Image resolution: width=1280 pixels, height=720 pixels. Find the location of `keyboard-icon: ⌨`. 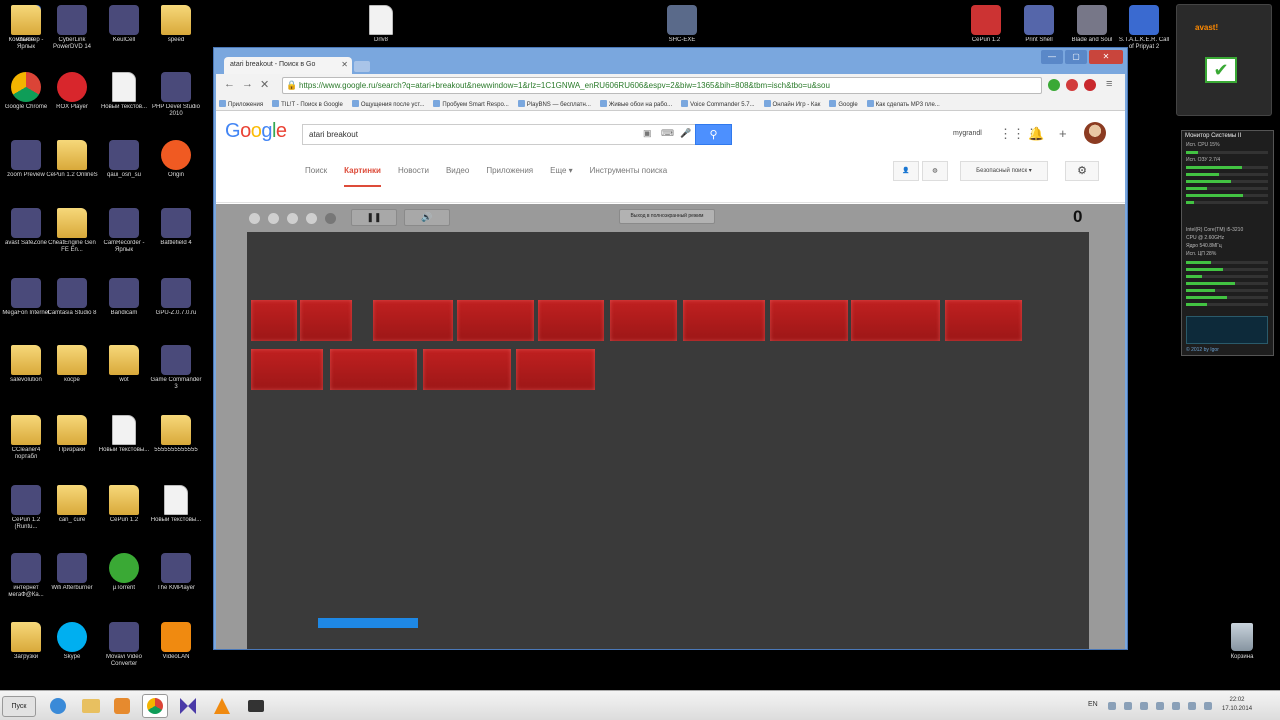

keyboard-icon: ⌨ is located at coordinates (667, 133).